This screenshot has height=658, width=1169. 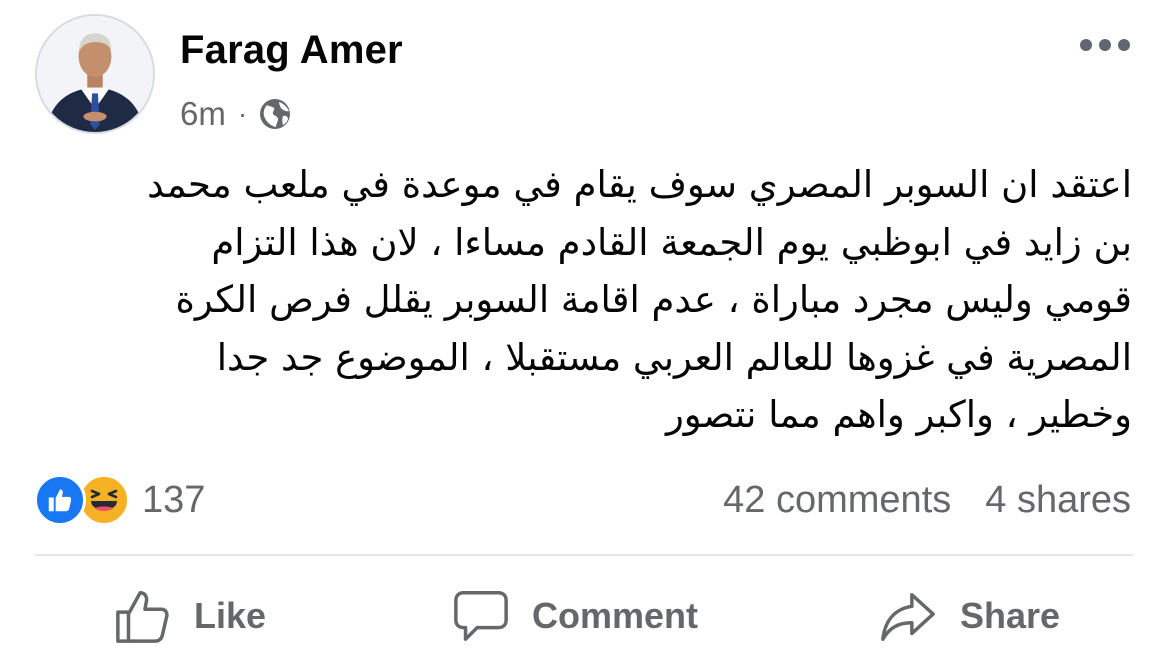 I want to click on author-name: Farag Amer, so click(x=291, y=50).